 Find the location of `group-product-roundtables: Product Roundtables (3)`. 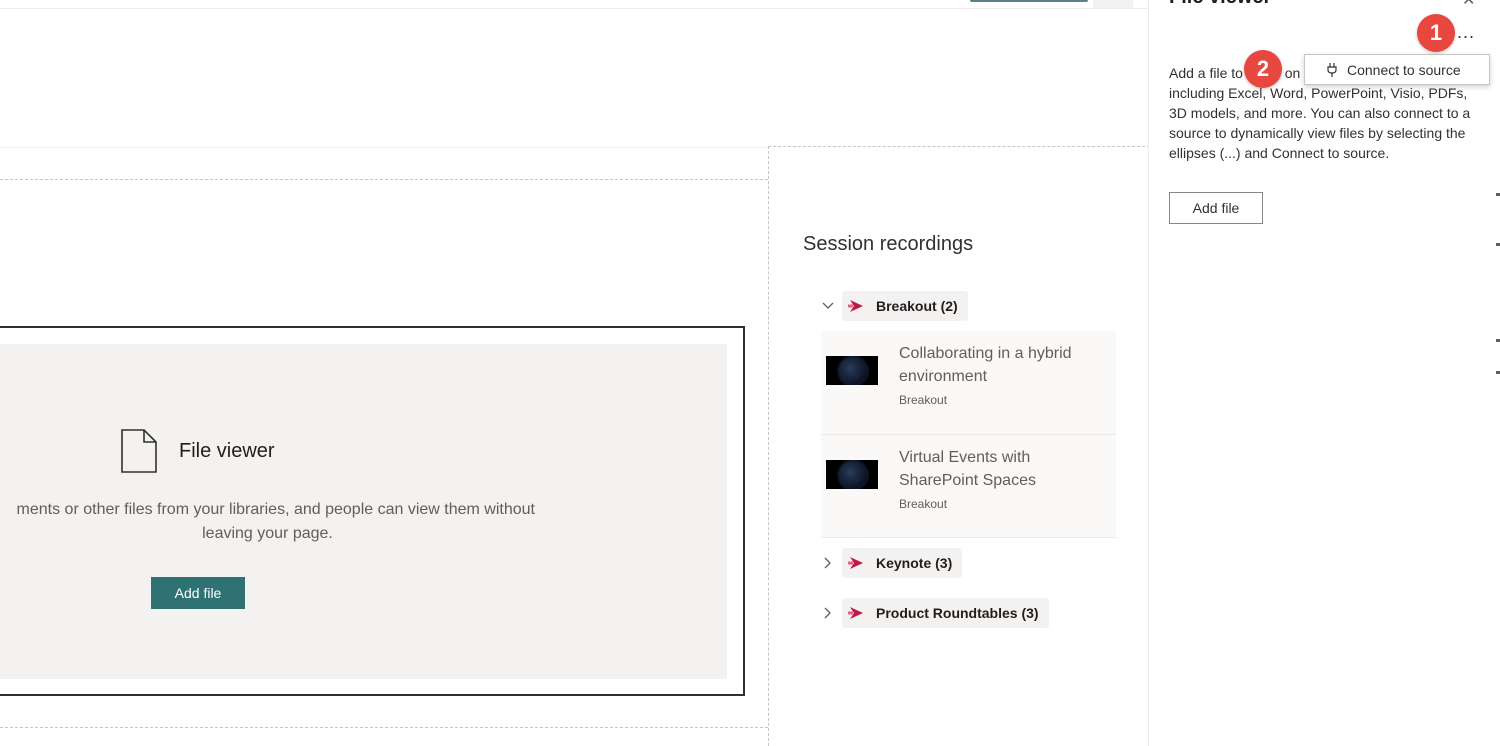

group-product-roundtables: Product Roundtables (3) is located at coordinates (933, 613).